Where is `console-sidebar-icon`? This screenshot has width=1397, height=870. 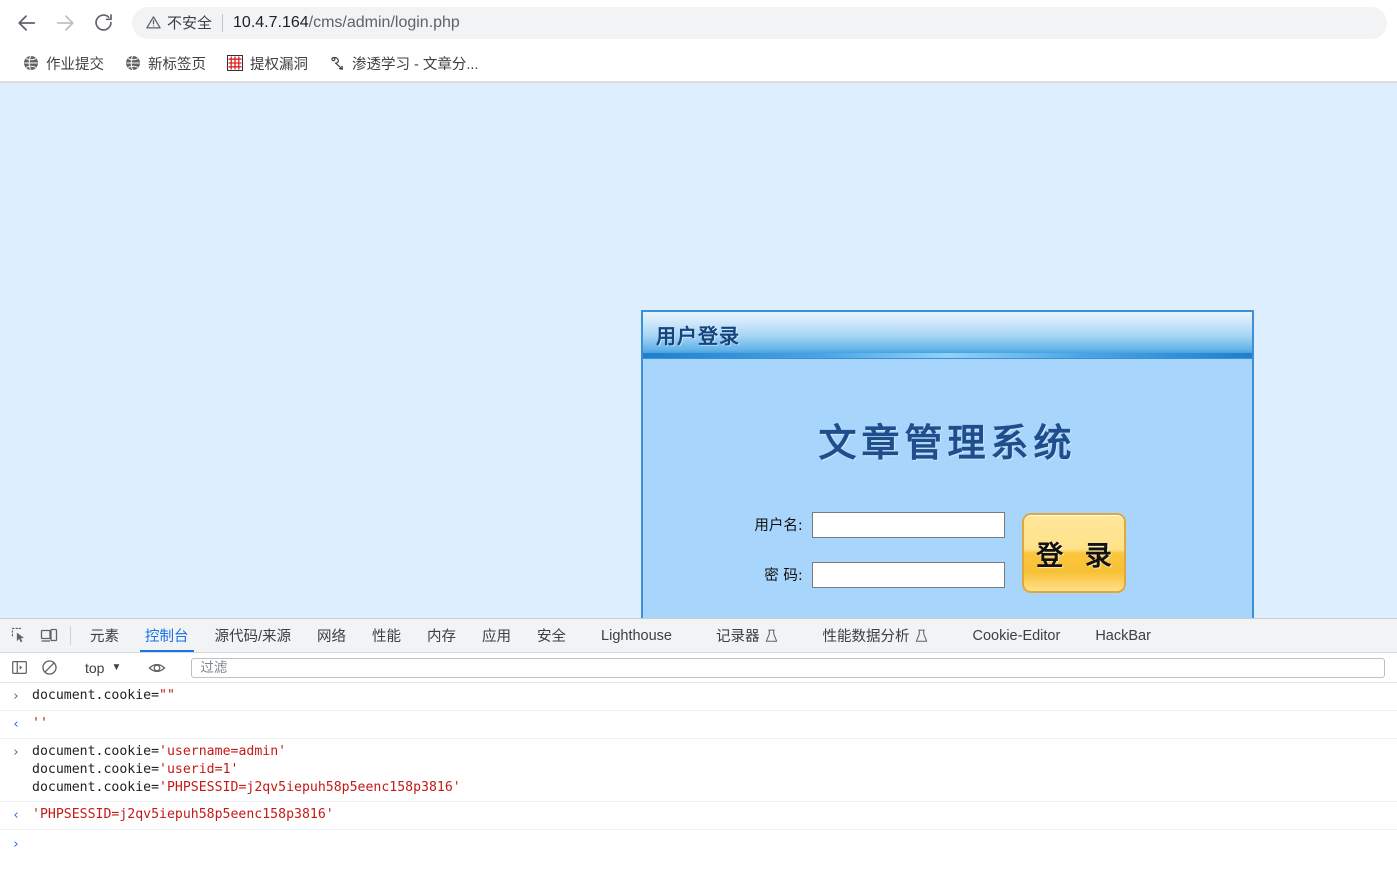 console-sidebar-icon is located at coordinates (19, 667).